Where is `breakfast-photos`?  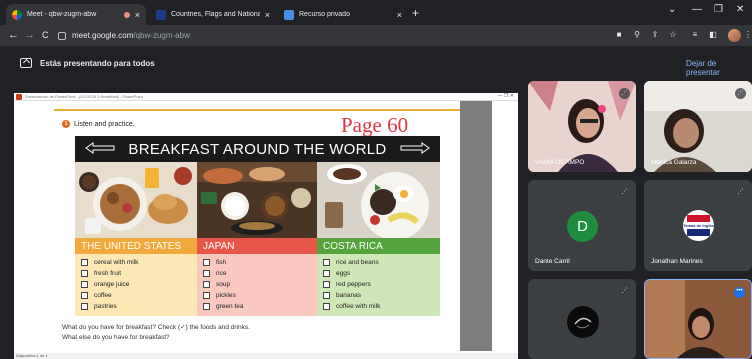 breakfast-photos is located at coordinates (257, 200).